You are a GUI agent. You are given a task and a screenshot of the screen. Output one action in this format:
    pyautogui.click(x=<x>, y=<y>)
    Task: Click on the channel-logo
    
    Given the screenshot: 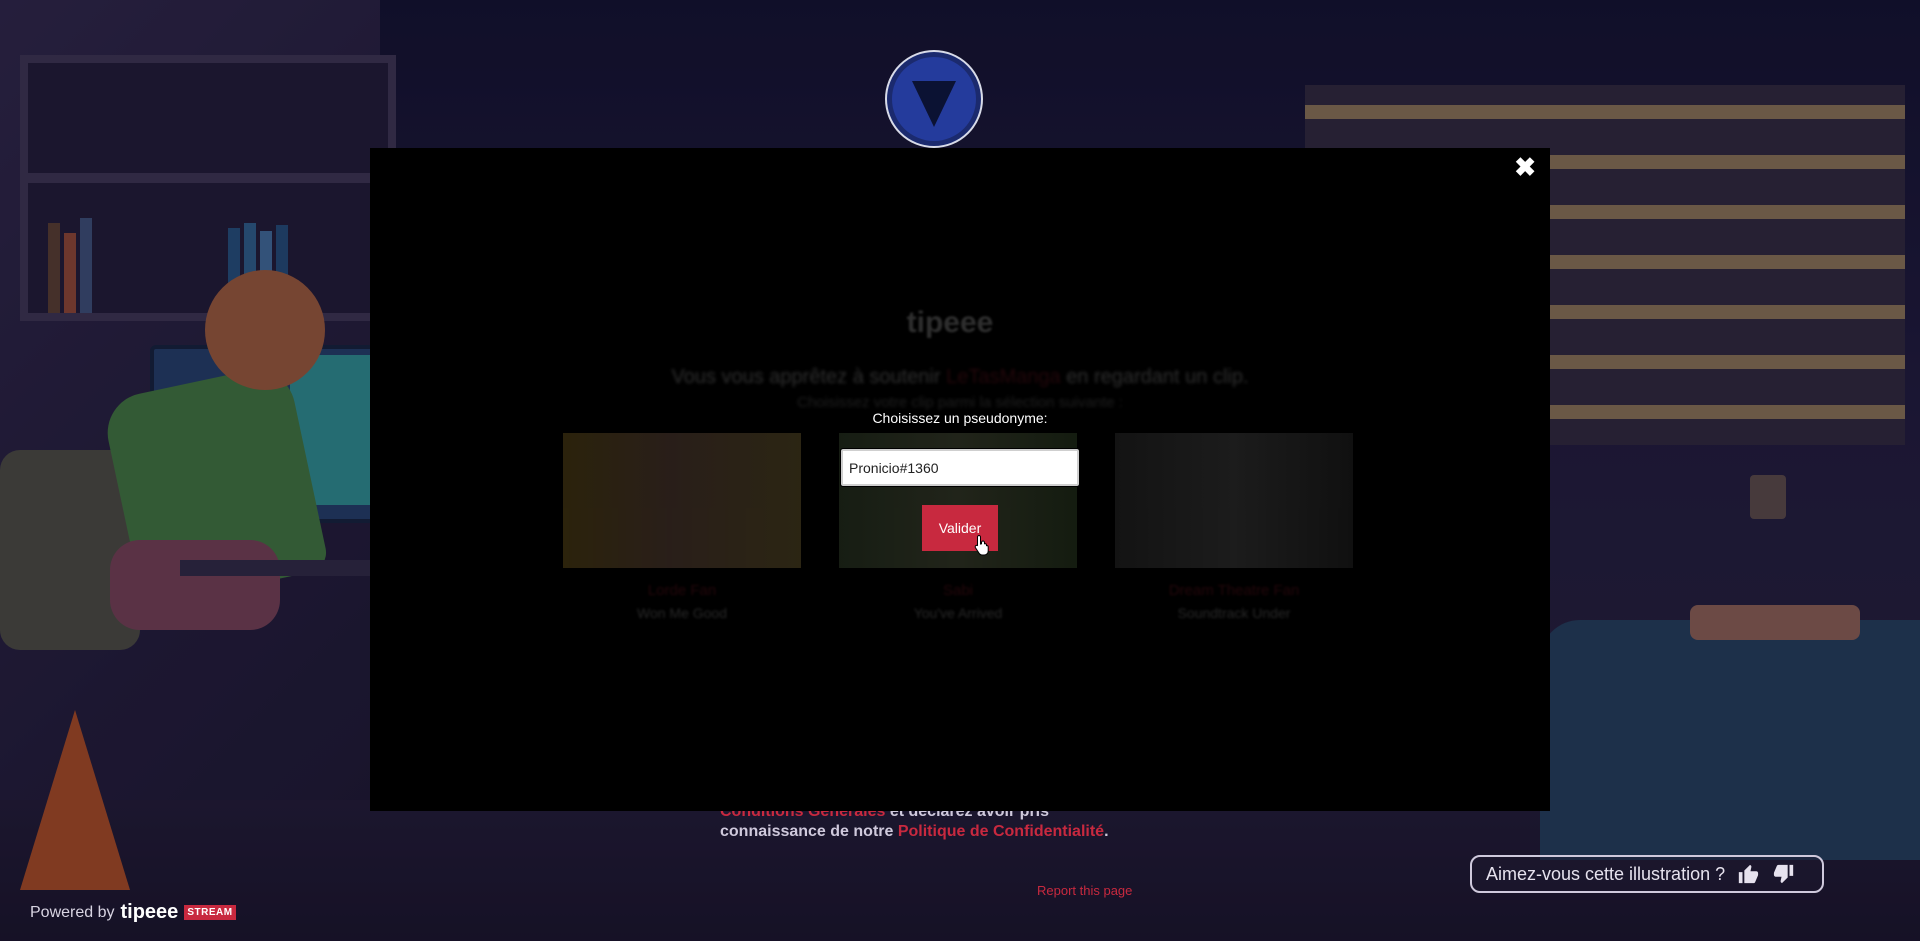 What is the action you would take?
    pyautogui.click(x=934, y=99)
    